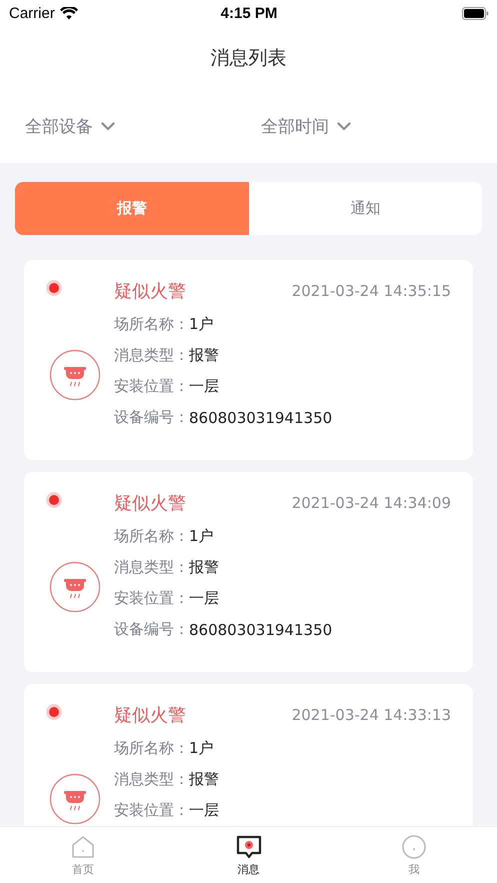  I want to click on home-icon, so click(83, 847).